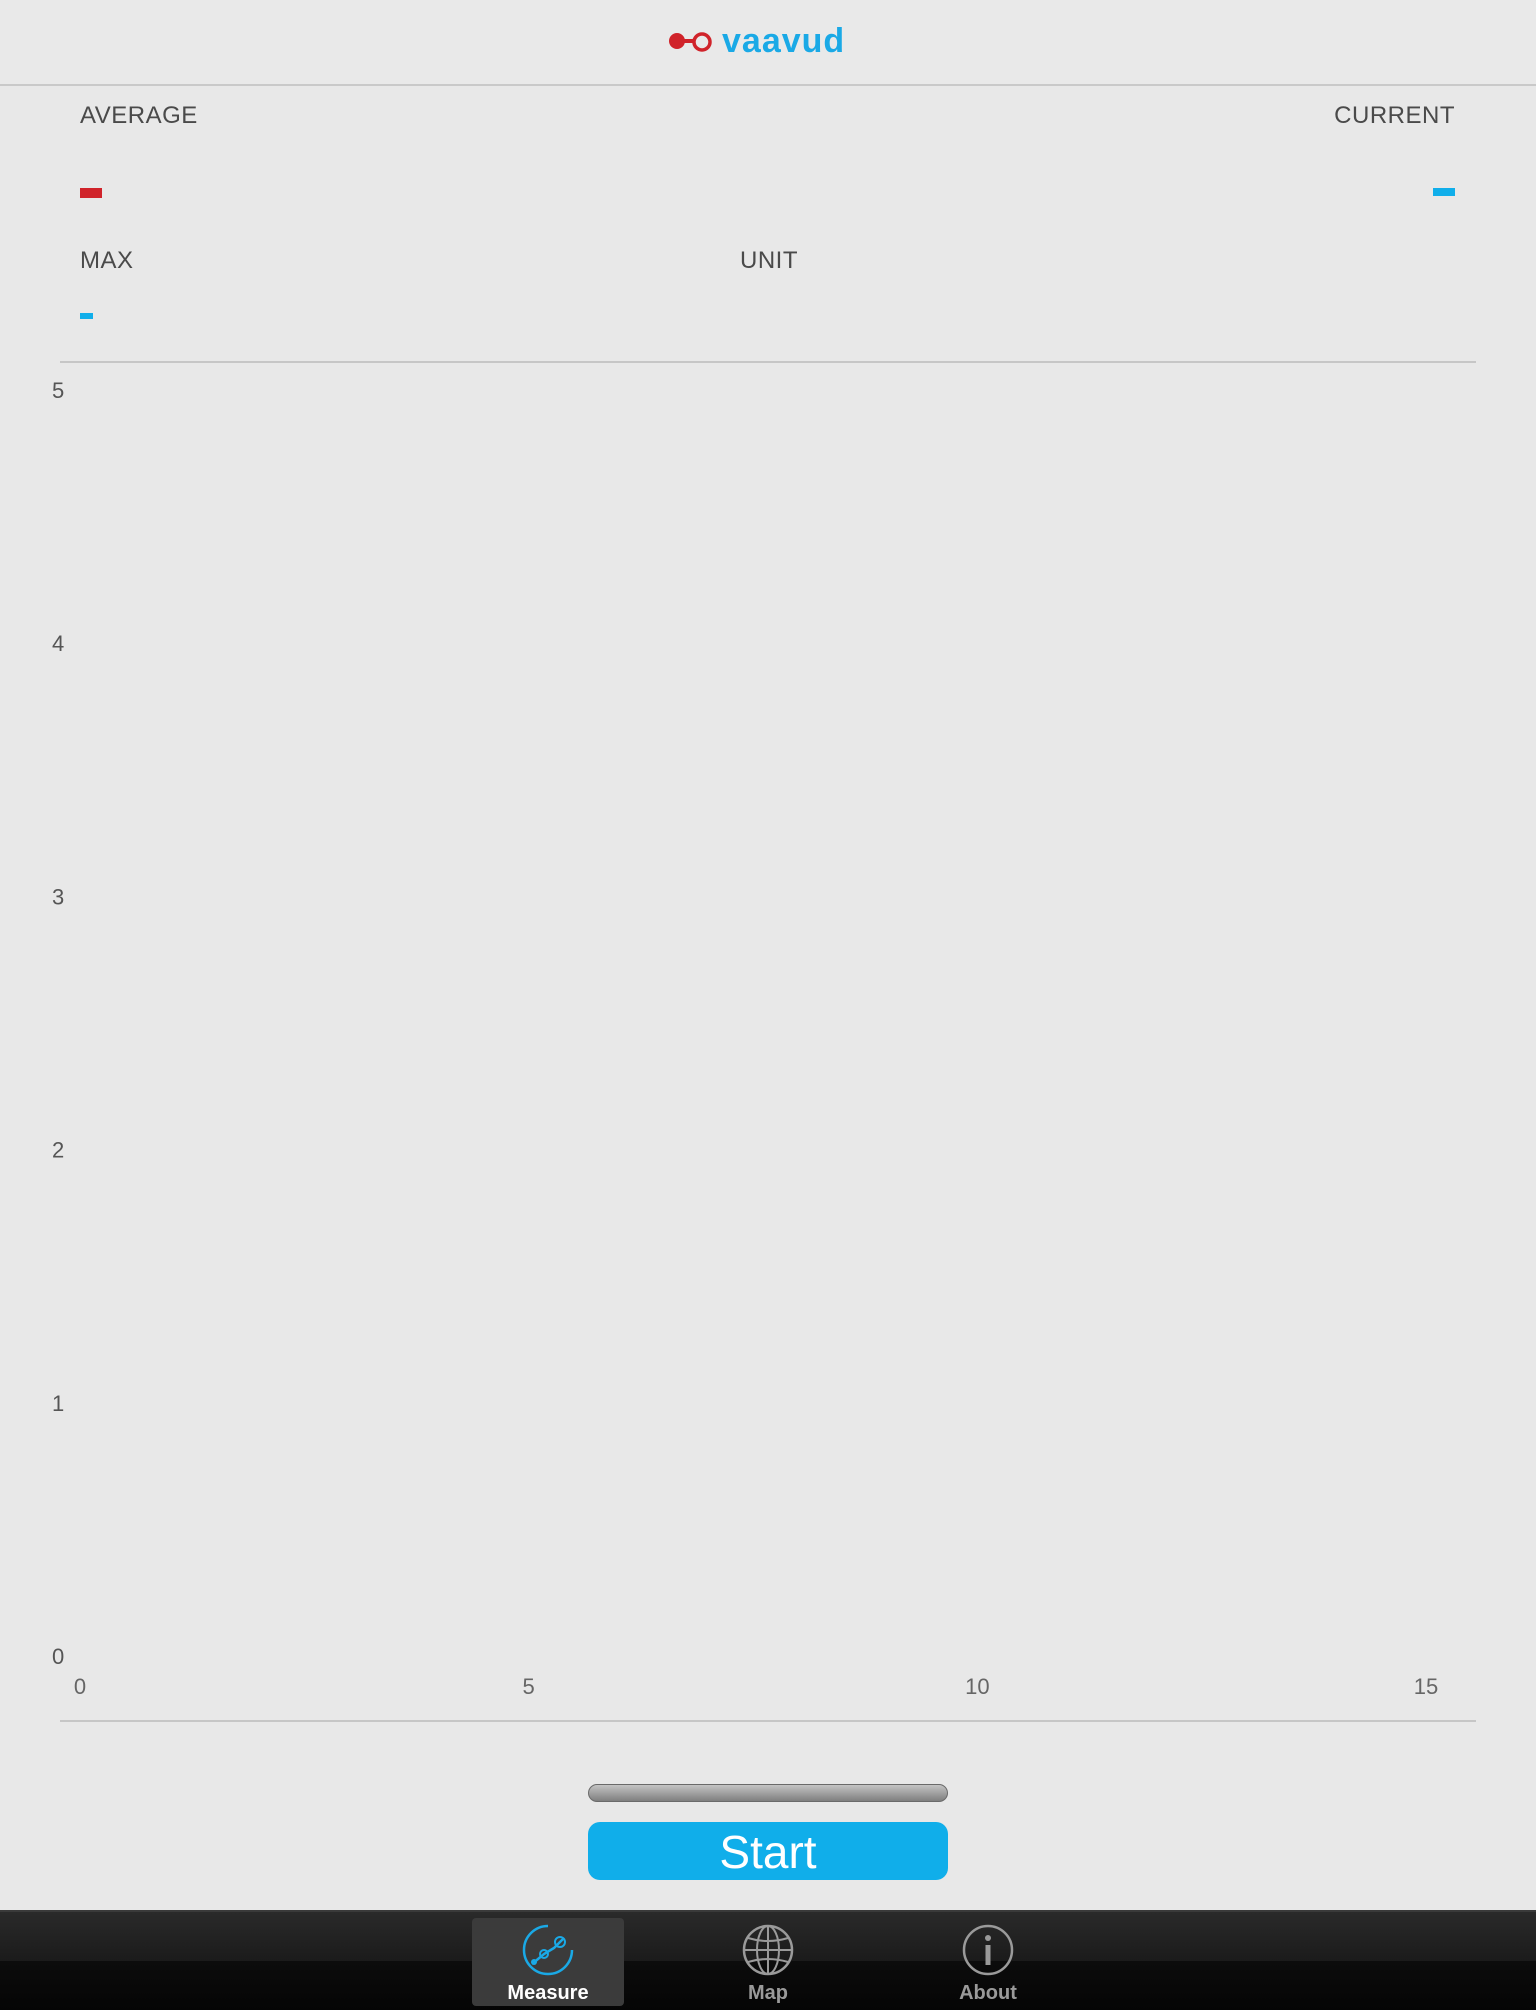 The height and width of the screenshot is (2010, 1536). Describe the element at coordinates (1426, 1686) in the screenshot. I see `x-tick-label: 15` at that location.